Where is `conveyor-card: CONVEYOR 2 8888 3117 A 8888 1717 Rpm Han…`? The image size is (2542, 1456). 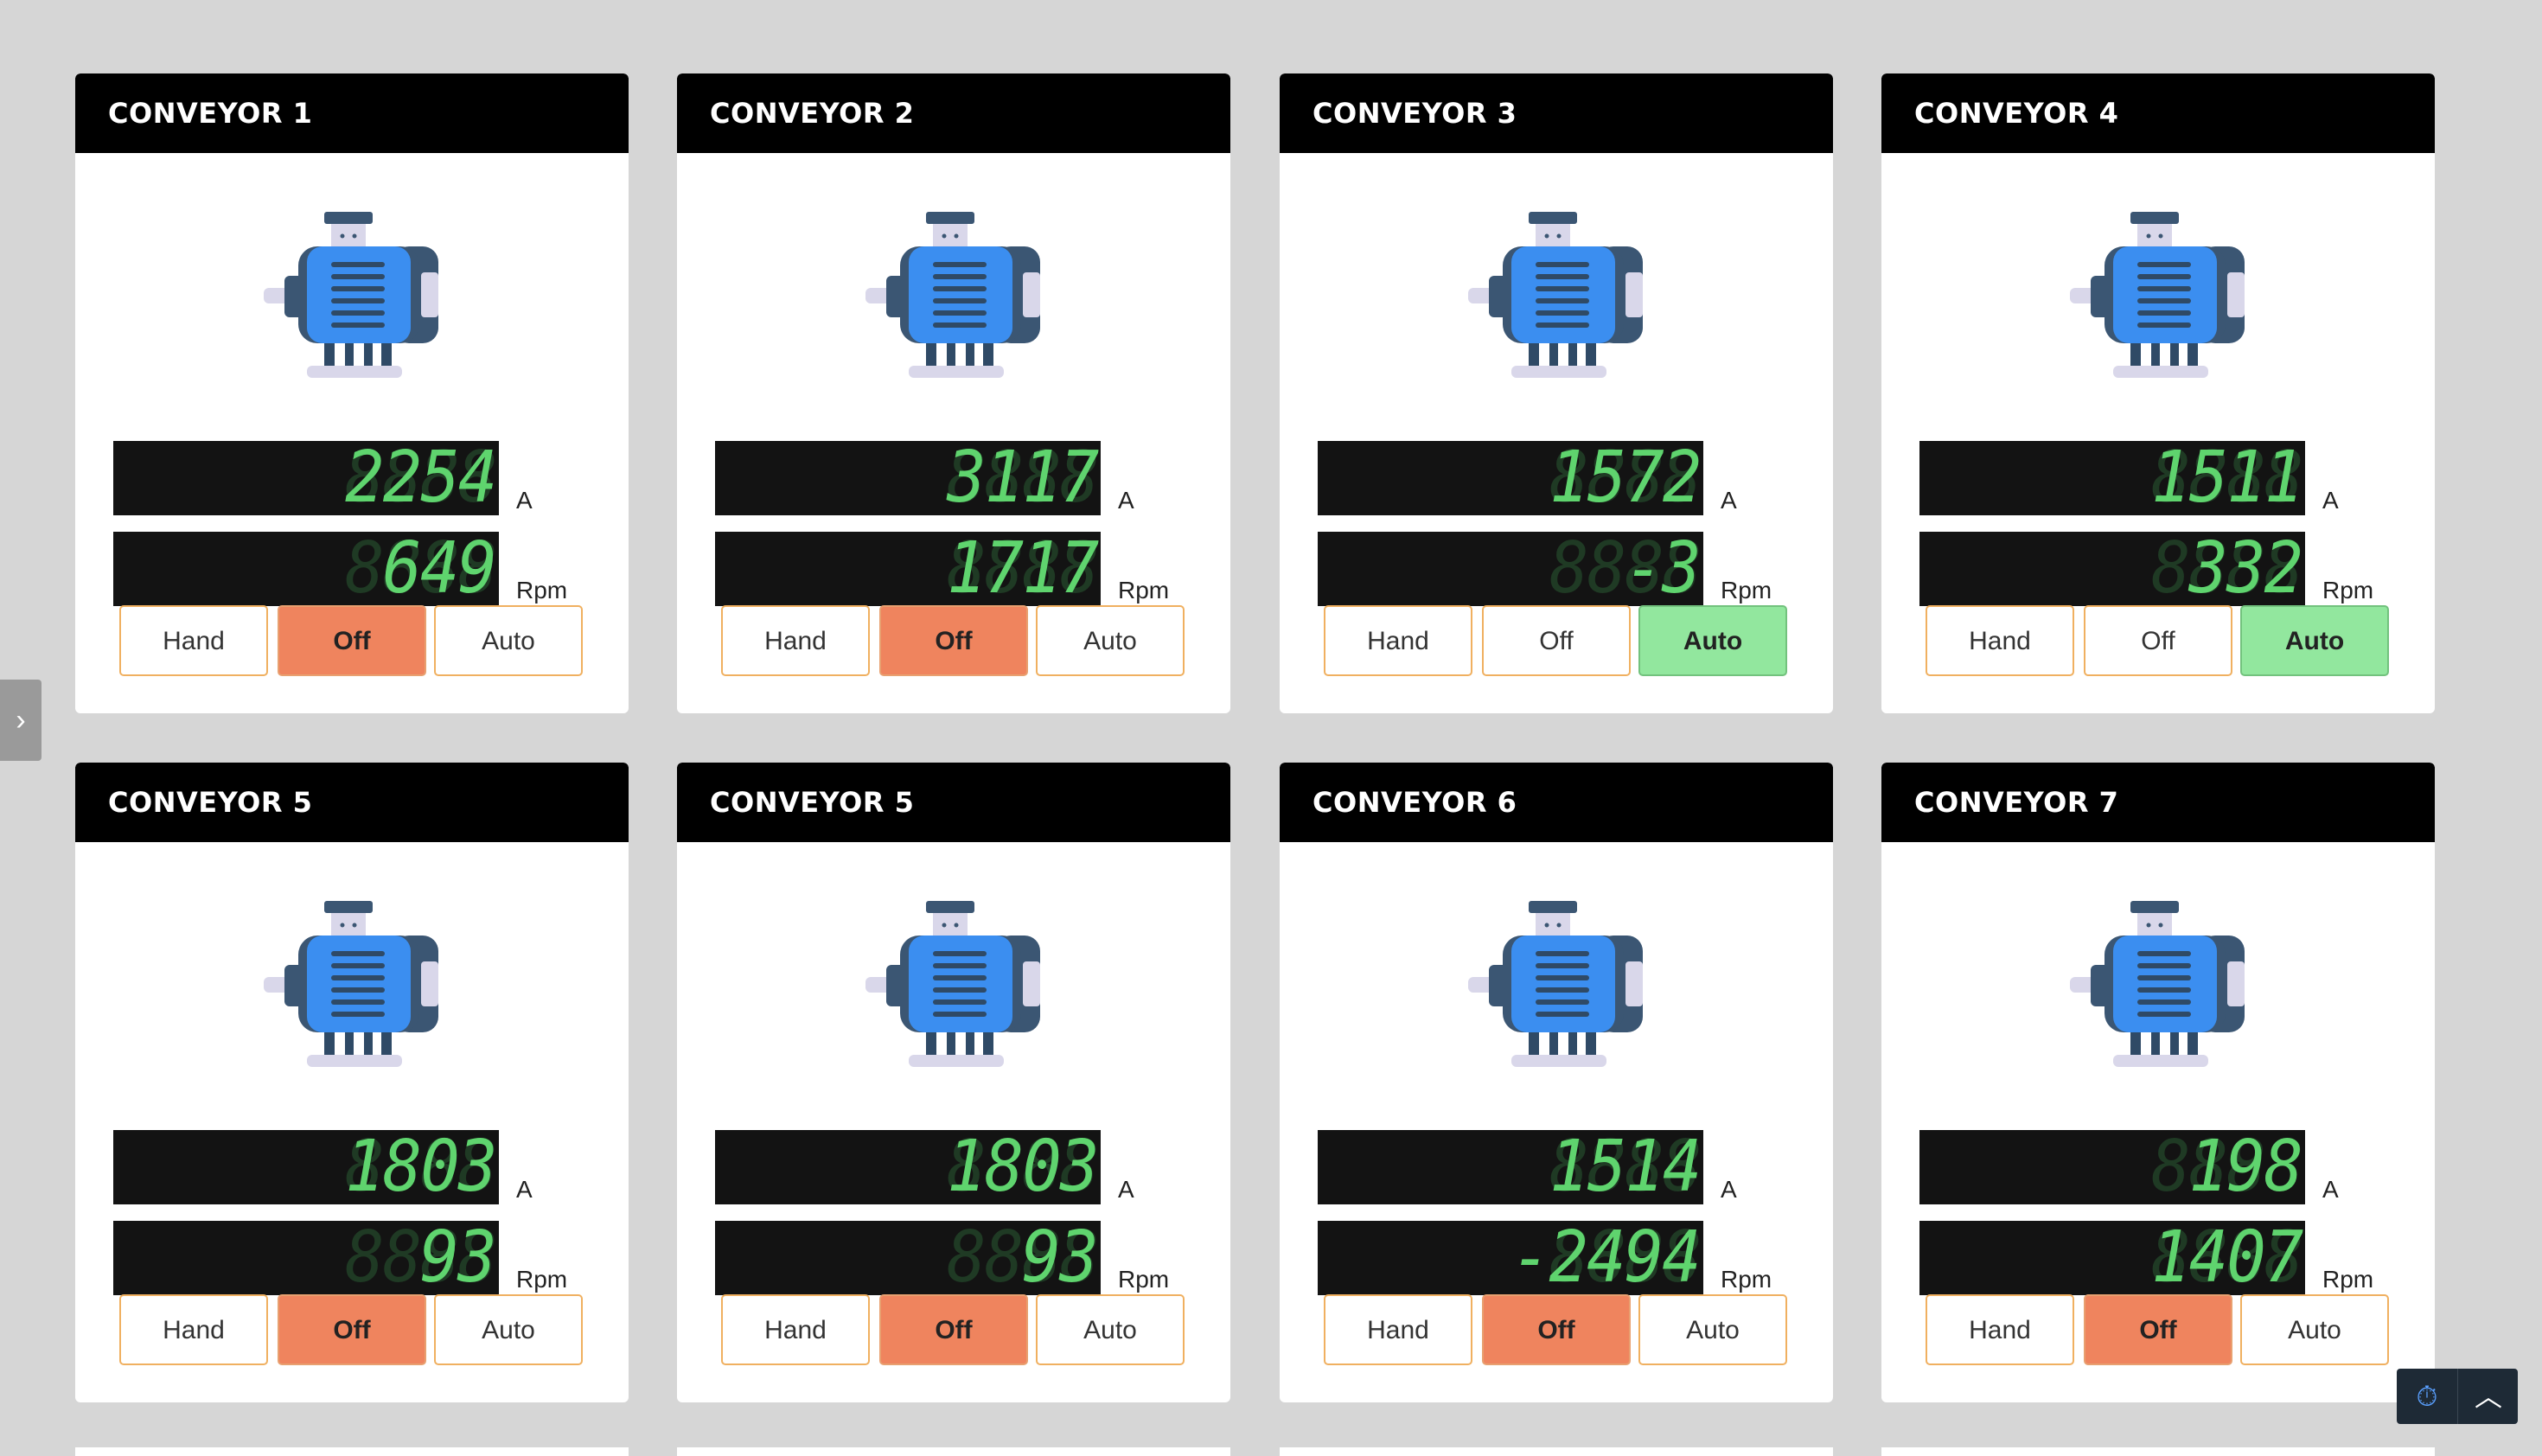 conveyor-card: CONVEYOR 2 8888 3117 A 8888 1717 Rpm Han… is located at coordinates (953, 393).